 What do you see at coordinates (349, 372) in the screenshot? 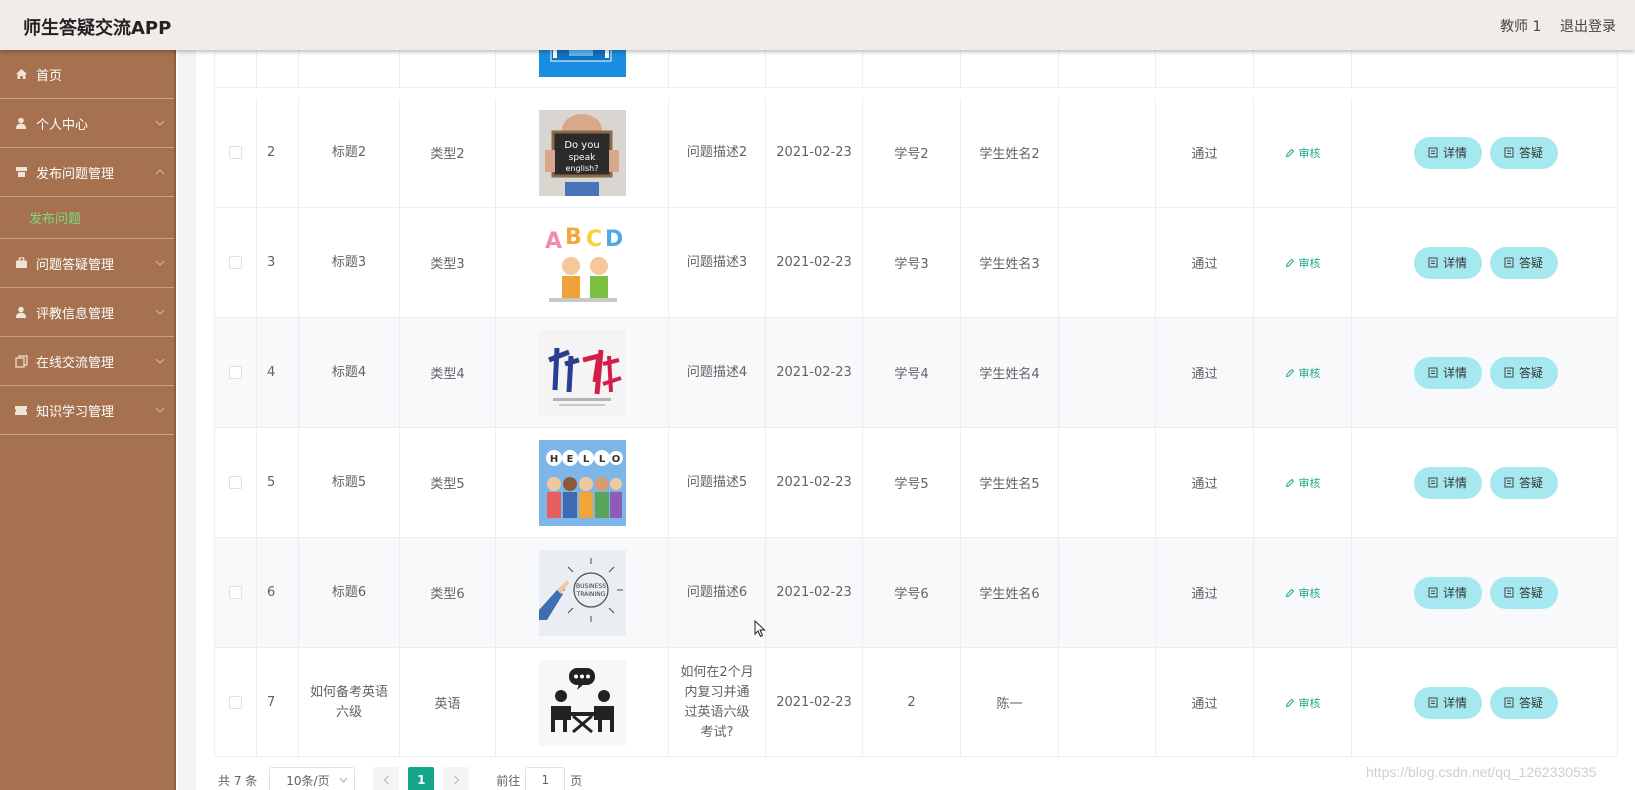
I see `row-title: 标题4` at bounding box center [349, 372].